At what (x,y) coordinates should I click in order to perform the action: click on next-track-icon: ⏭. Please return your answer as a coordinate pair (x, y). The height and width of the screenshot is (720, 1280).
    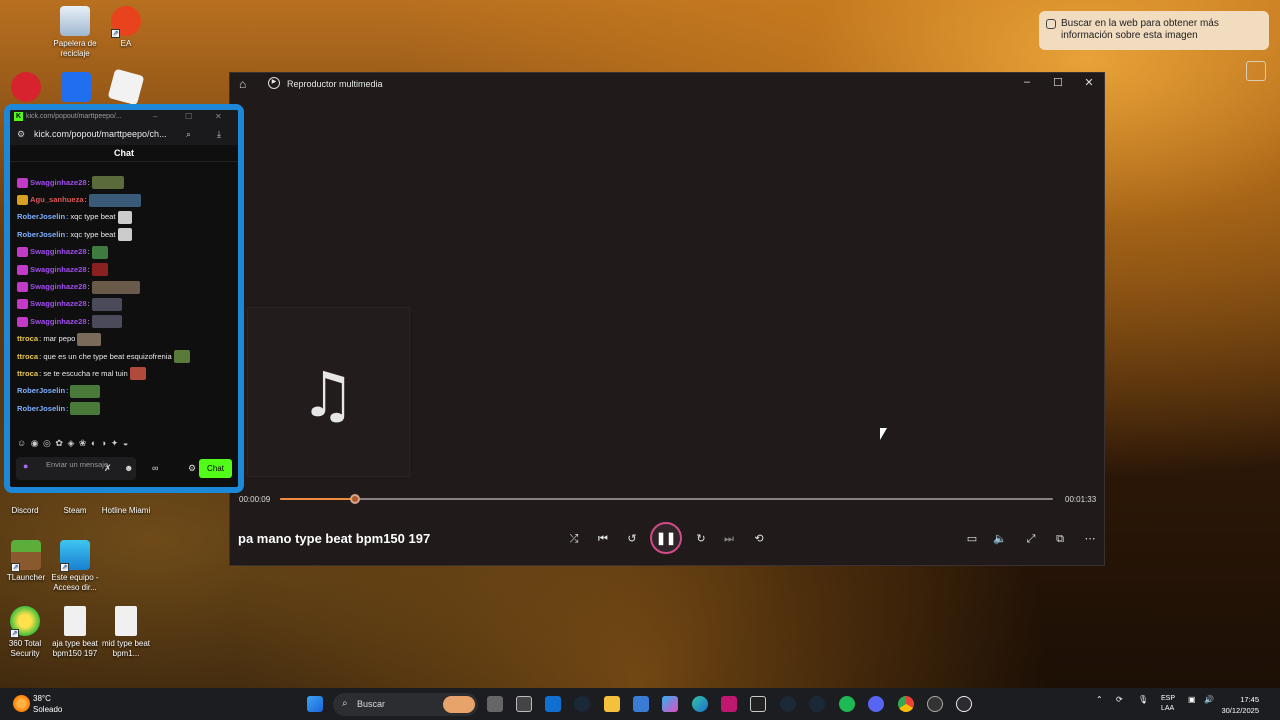
    Looking at the image, I should click on (729, 539).